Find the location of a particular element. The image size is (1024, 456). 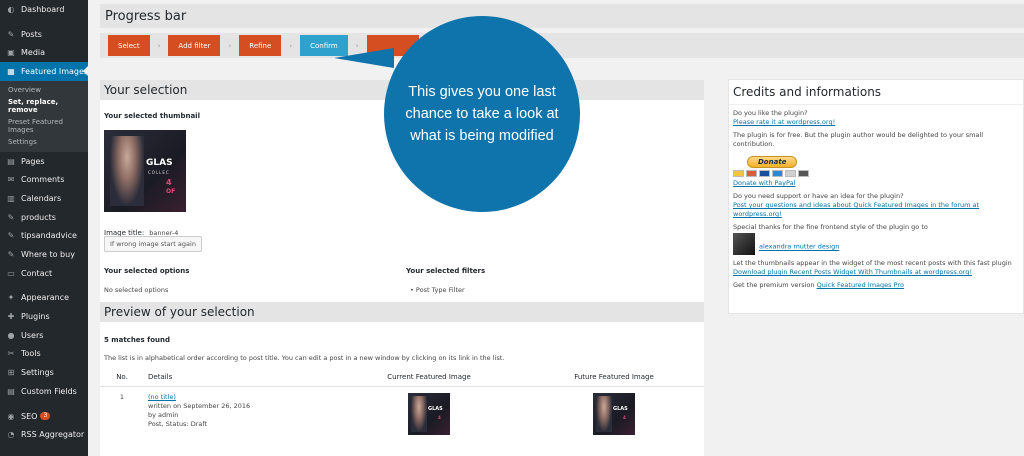

step-refine: Refine is located at coordinates (260, 45).